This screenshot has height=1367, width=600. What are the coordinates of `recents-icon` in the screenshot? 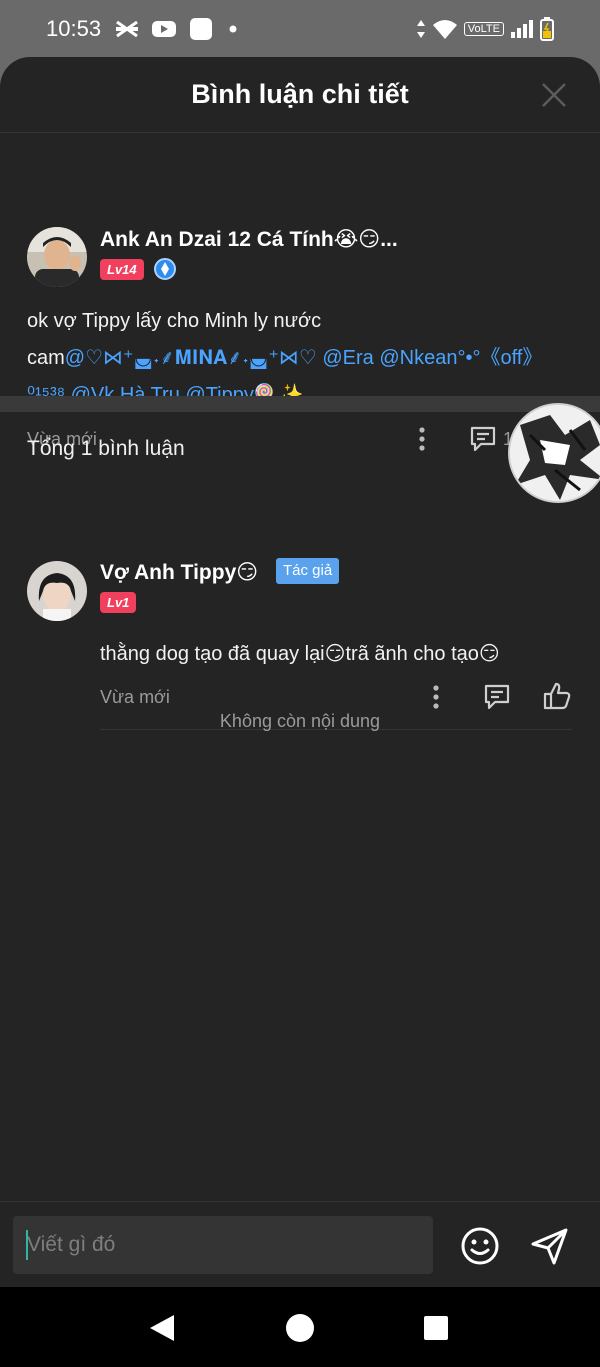 It's located at (436, 1328).